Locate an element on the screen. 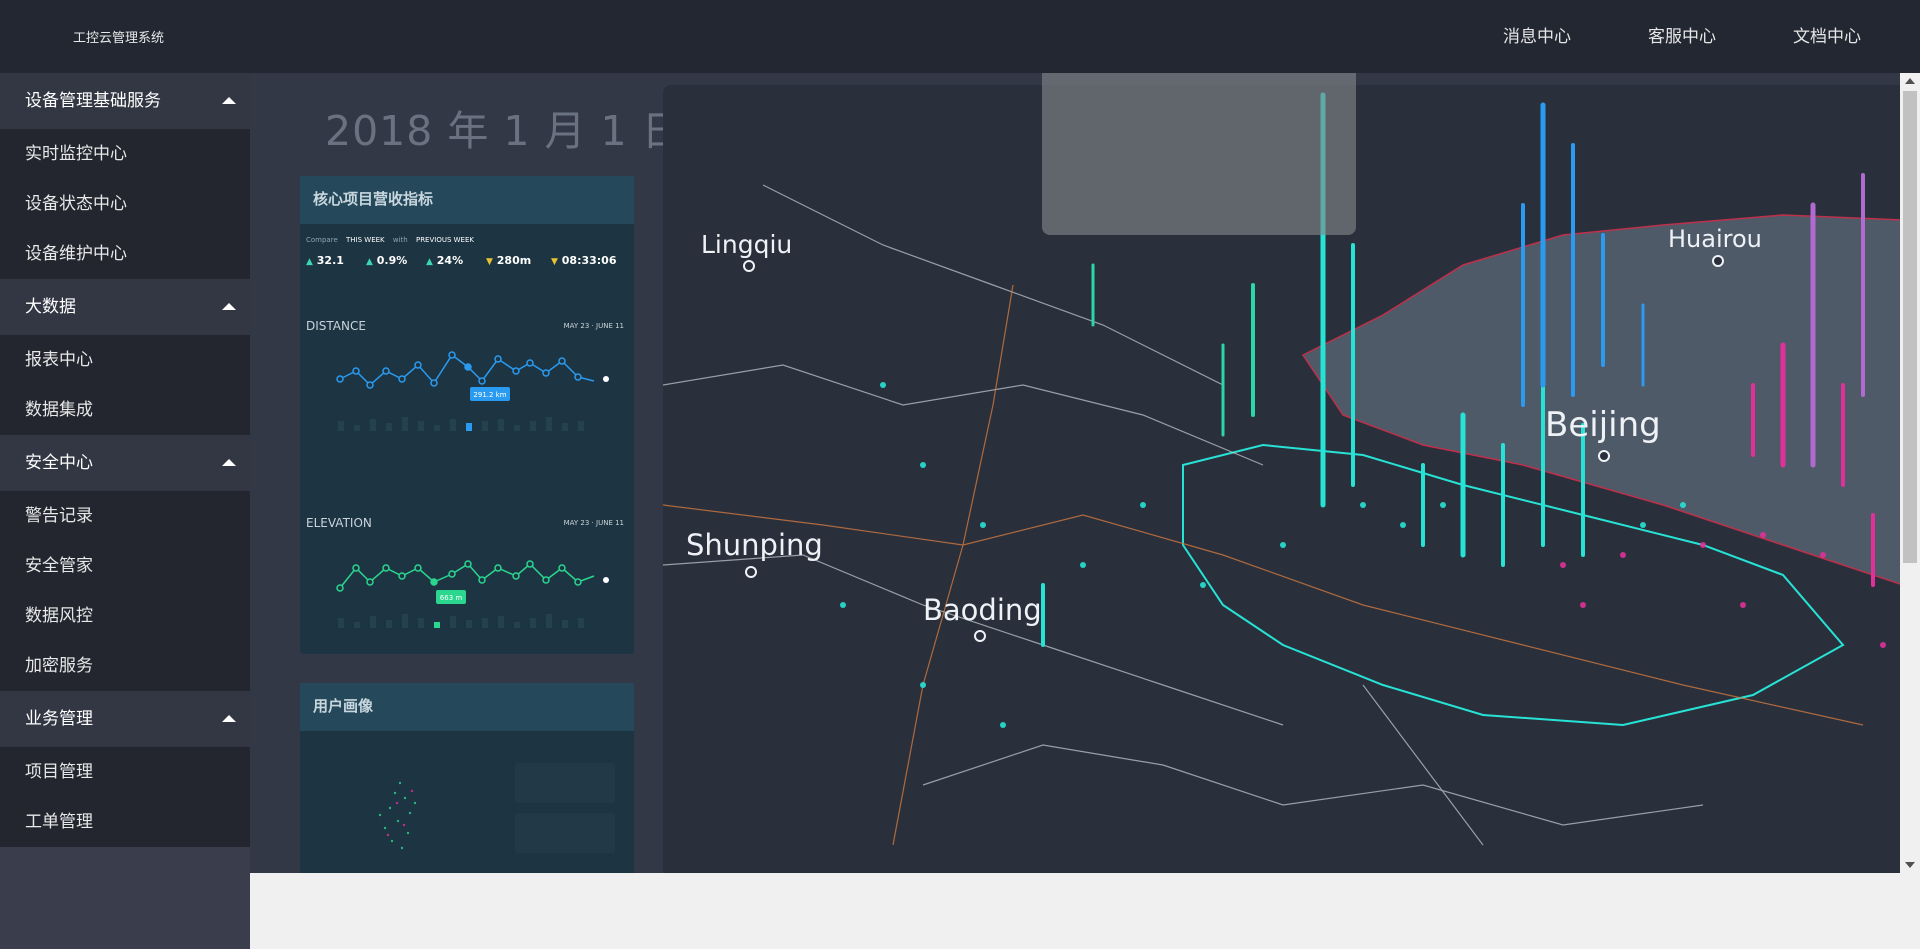 Image resolution: width=1920 pixels, height=949 pixels. stat-item: ▲ 24% is located at coordinates (444, 260).